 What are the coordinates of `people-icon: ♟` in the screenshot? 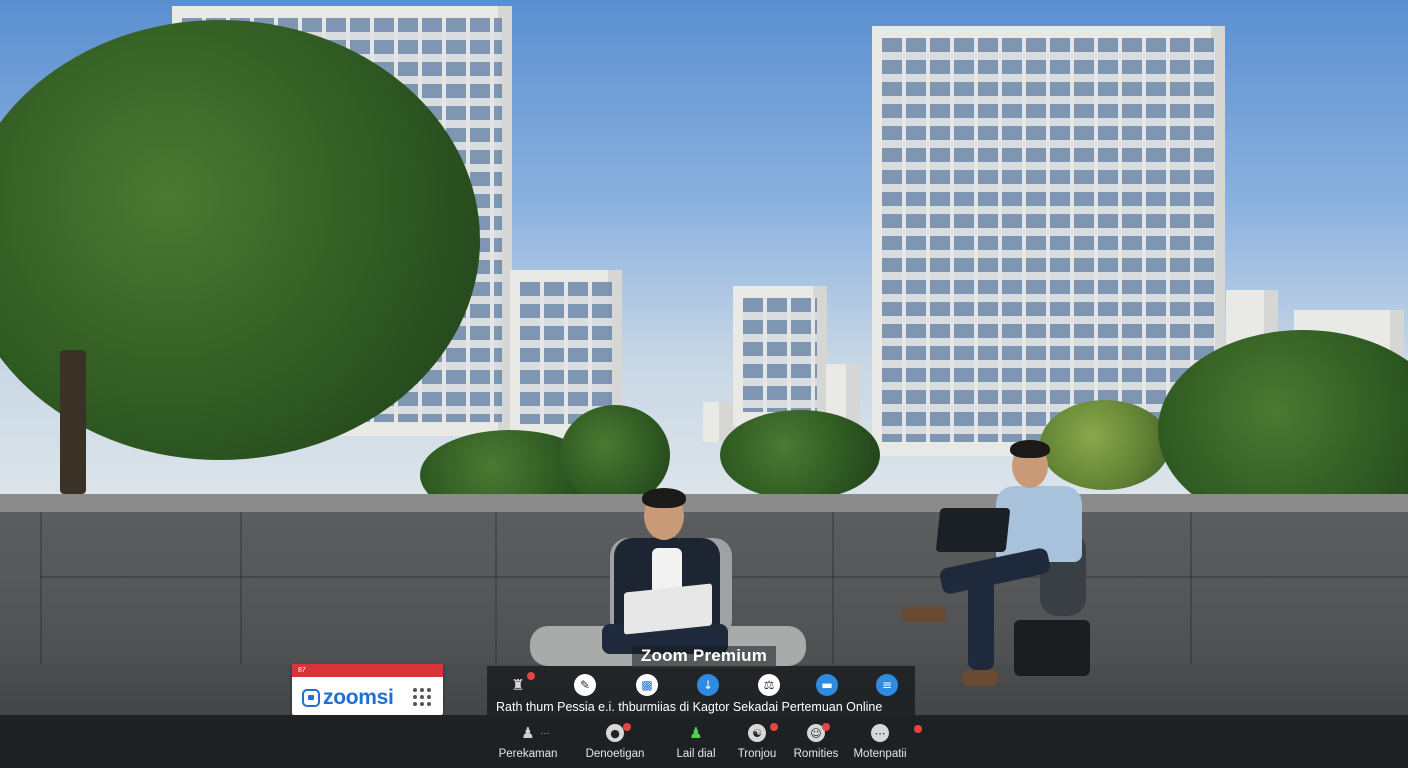 It's located at (528, 732).